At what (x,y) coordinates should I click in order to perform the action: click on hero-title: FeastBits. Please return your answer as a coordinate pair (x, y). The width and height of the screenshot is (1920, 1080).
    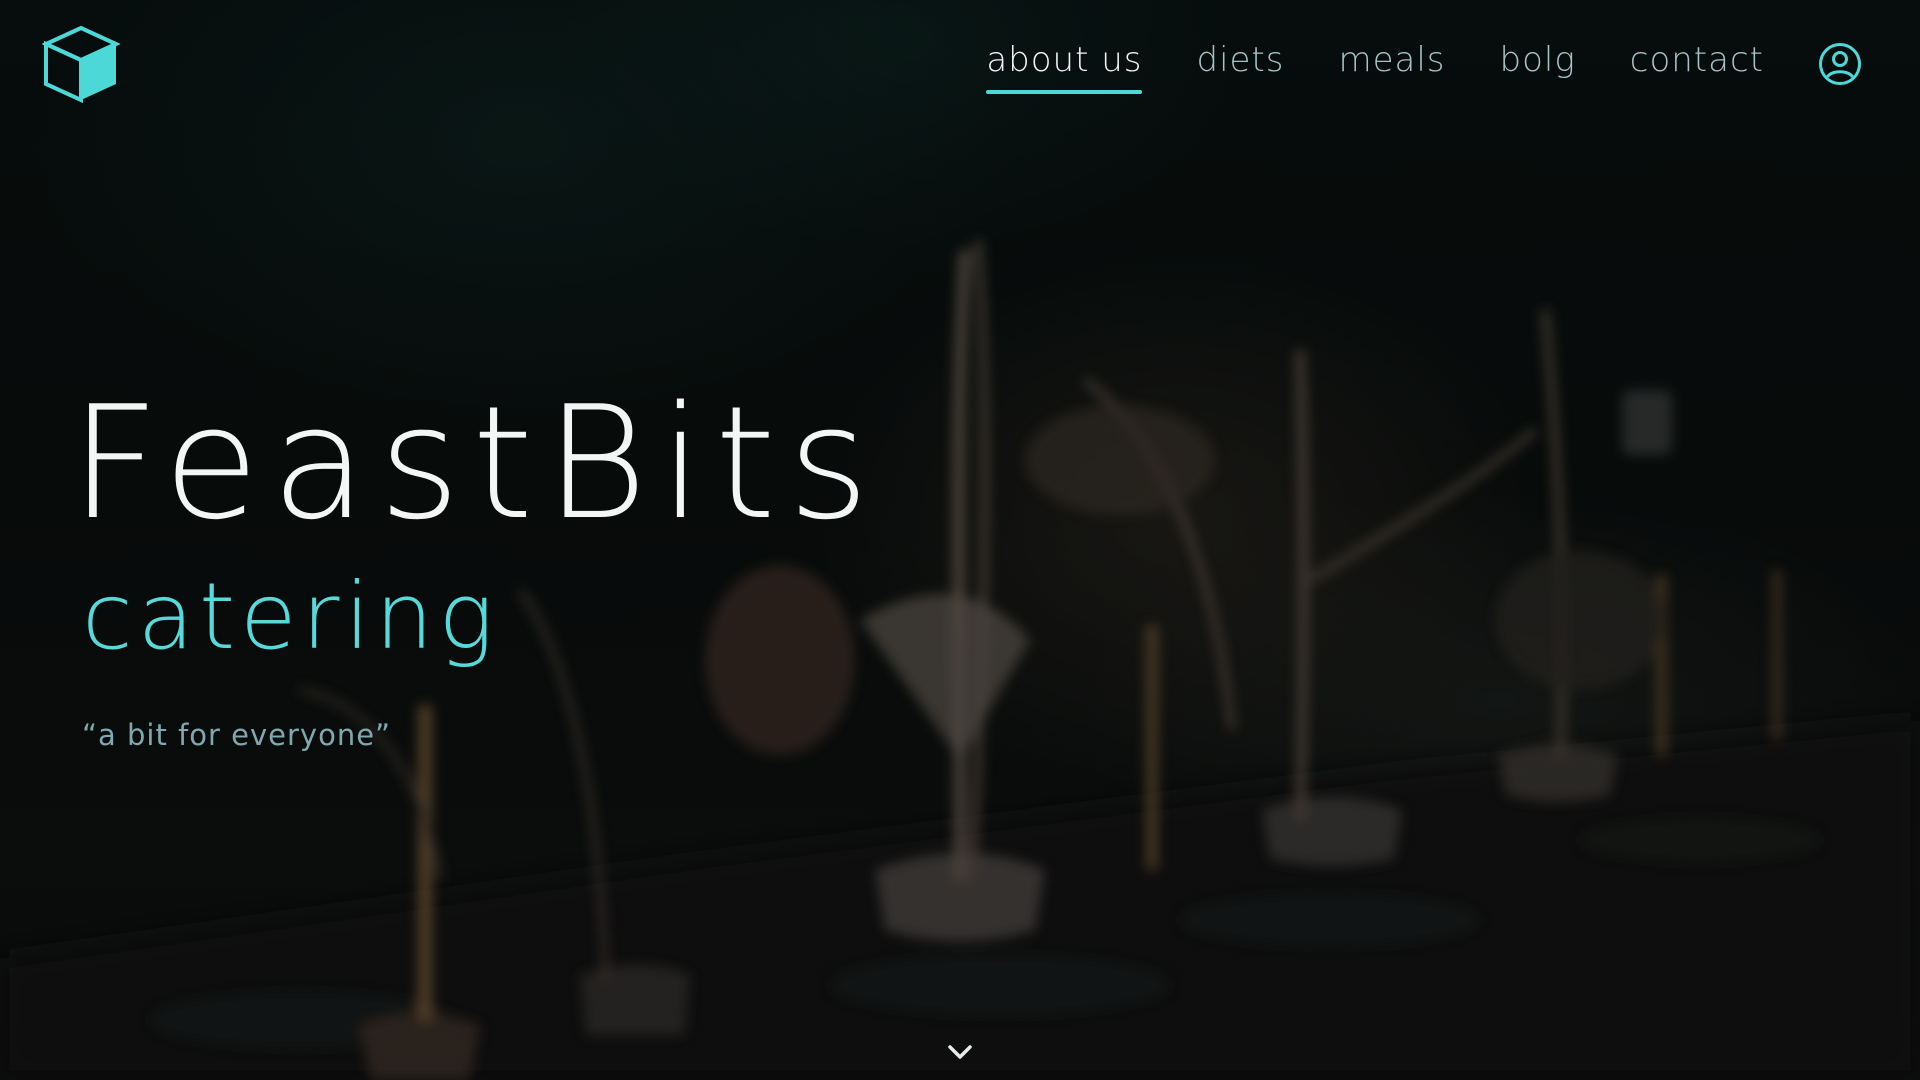
    Looking at the image, I should click on (476, 463).